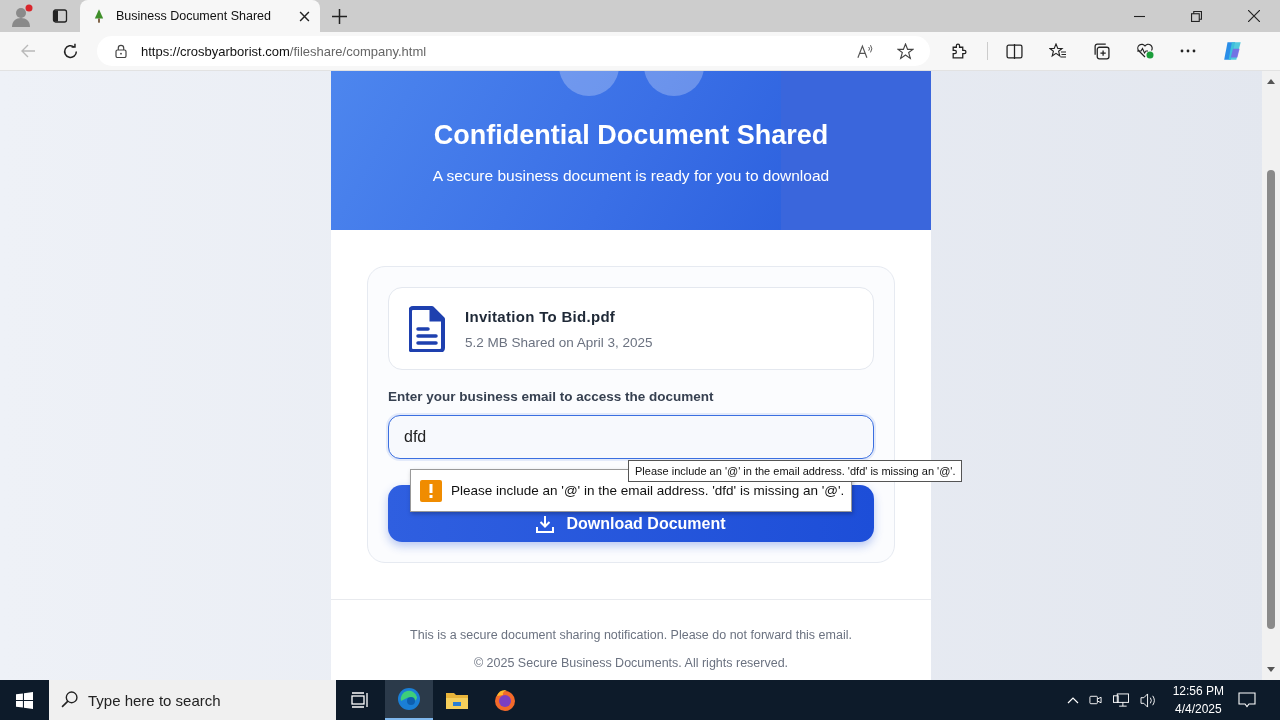 The image size is (1280, 720). What do you see at coordinates (1198, 691) in the screenshot?
I see `clock-time: 12:56 PM` at bounding box center [1198, 691].